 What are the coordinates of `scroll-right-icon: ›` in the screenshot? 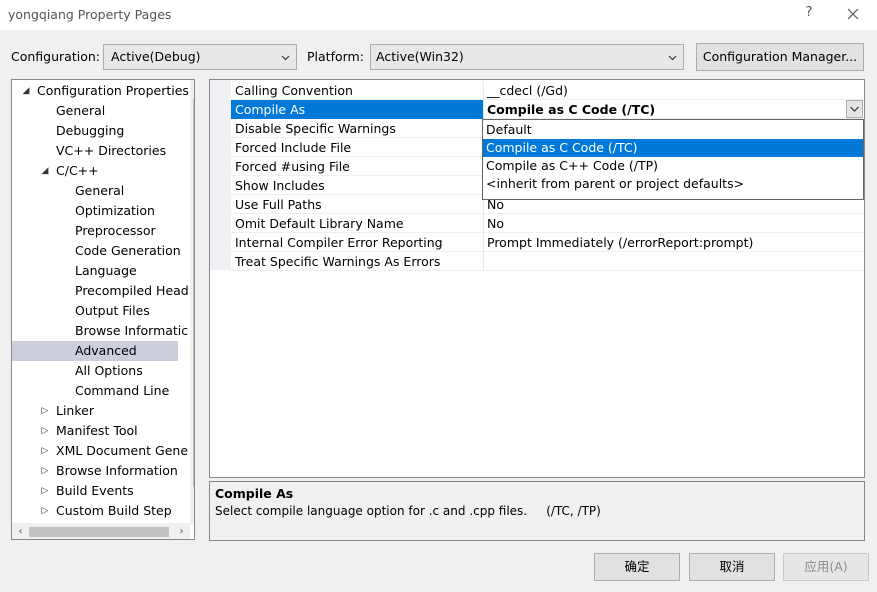 It's located at (181, 531).